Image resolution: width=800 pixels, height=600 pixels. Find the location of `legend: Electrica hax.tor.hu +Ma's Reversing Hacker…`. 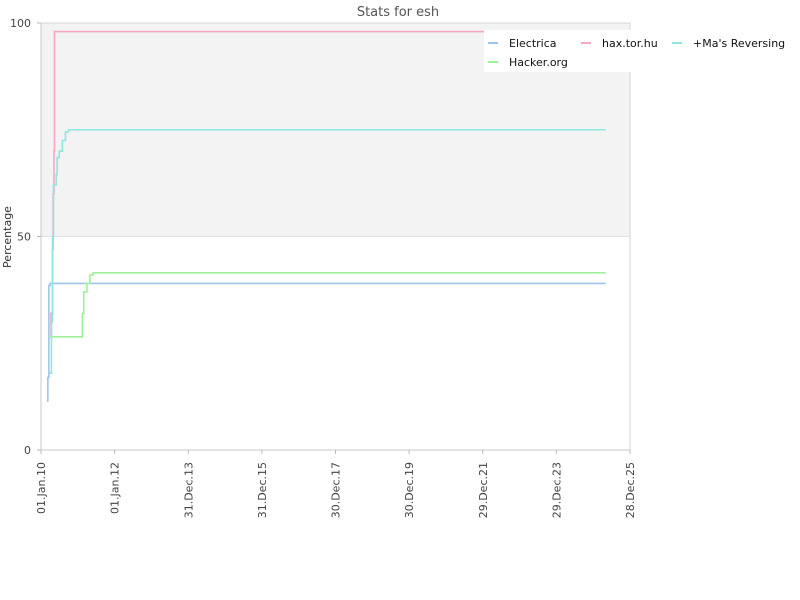

legend: Electrica hax.tor.hu +Ma's Reversing Hacker… is located at coordinates (642, 51).